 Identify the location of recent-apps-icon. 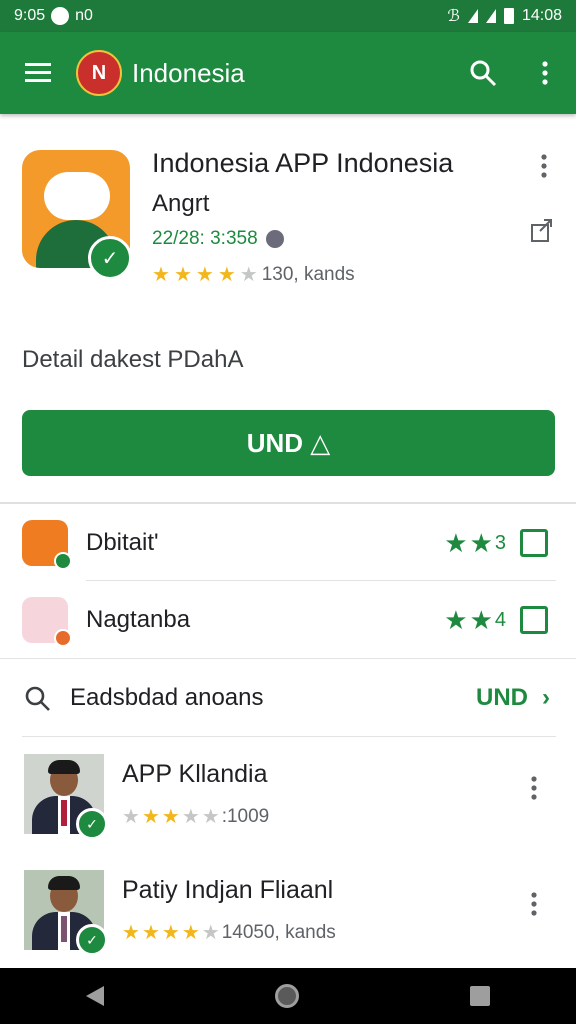
(480, 996).